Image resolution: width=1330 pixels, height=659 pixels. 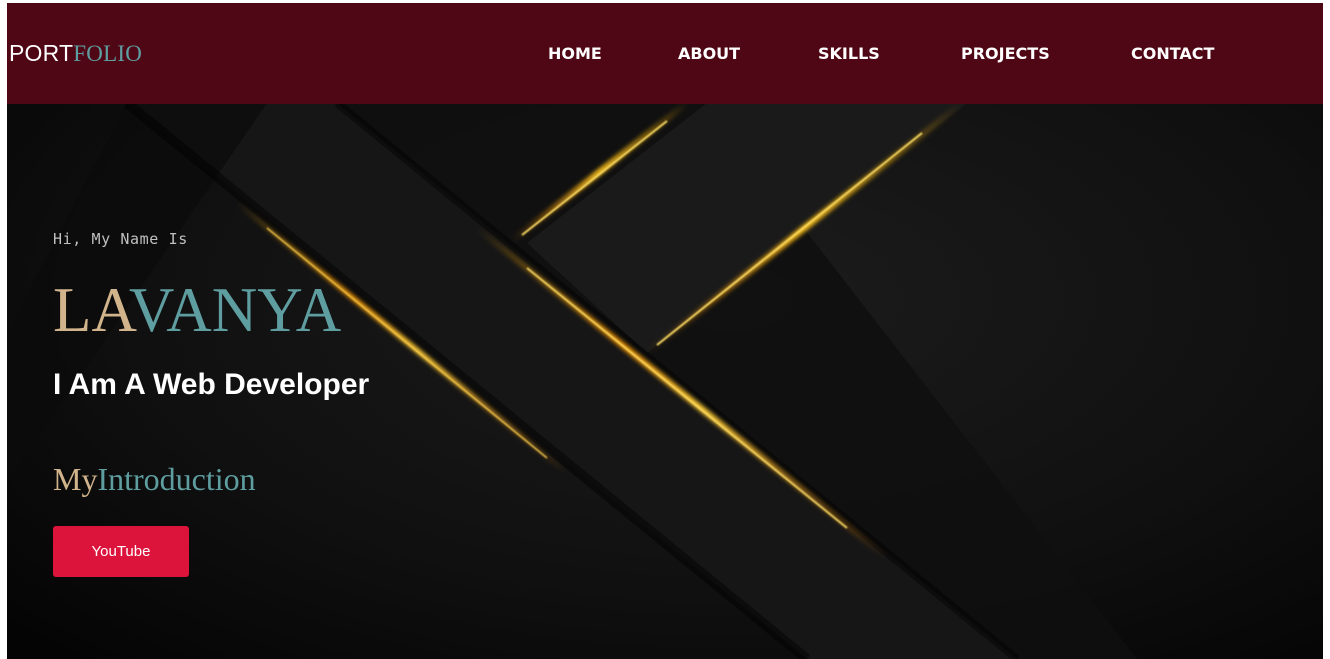 I want to click on brand-logo-part1: PORT, so click(x=41, y=53).